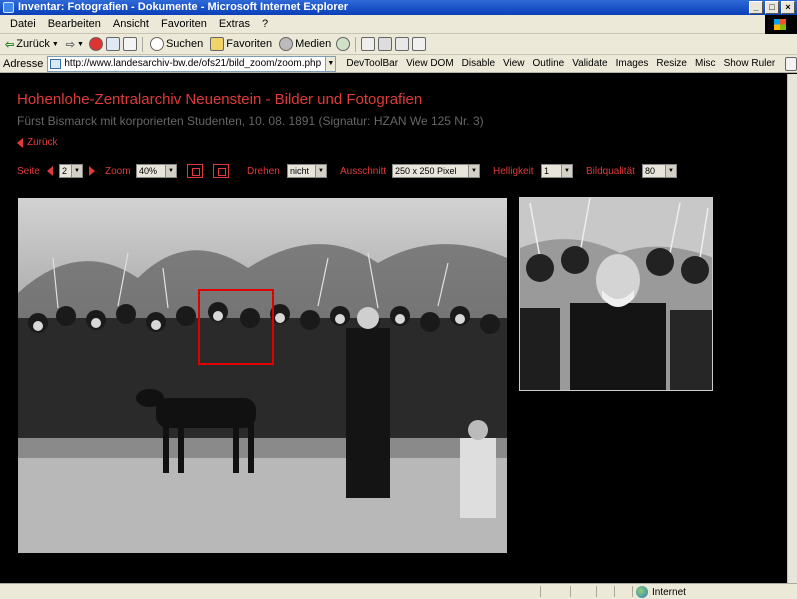 Image resolution: width=797 pixels, height=599 pixels. I want to click on status-bar: Internet, so click(398, 591).